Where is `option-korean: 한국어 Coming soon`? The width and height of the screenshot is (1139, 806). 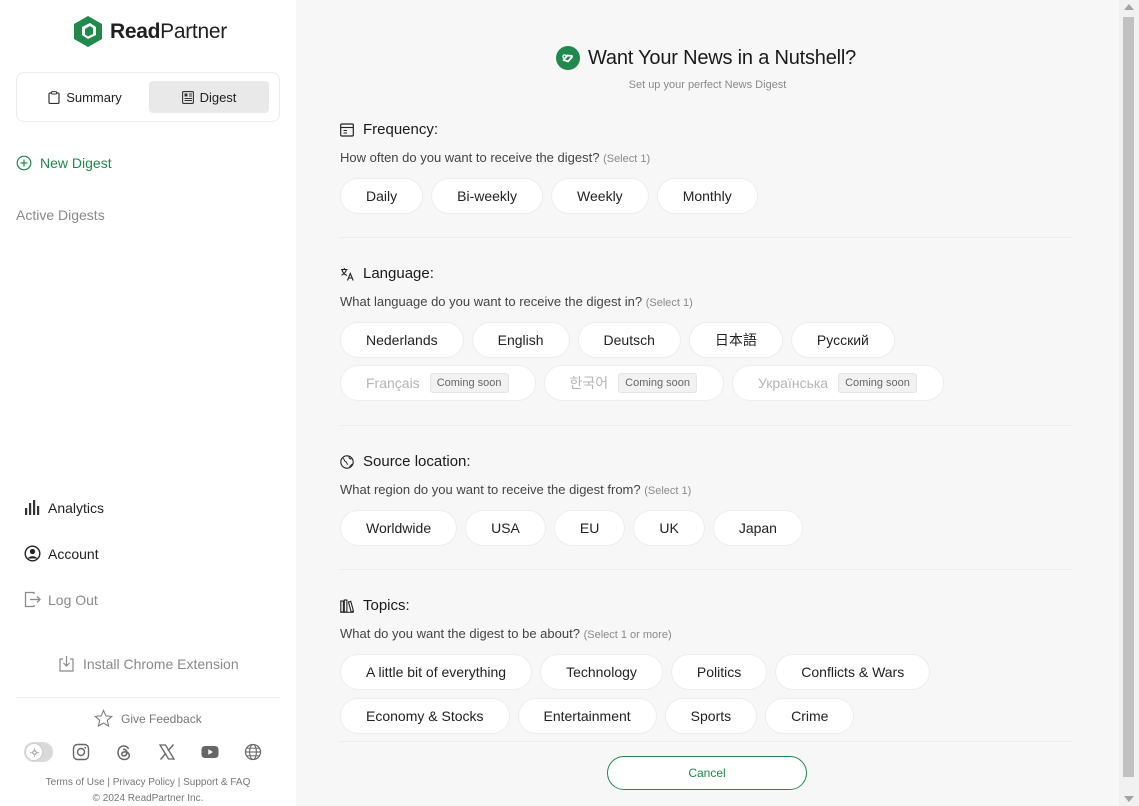 option-korean: 한국어 Coming soon is located at coordinates (633, 383).